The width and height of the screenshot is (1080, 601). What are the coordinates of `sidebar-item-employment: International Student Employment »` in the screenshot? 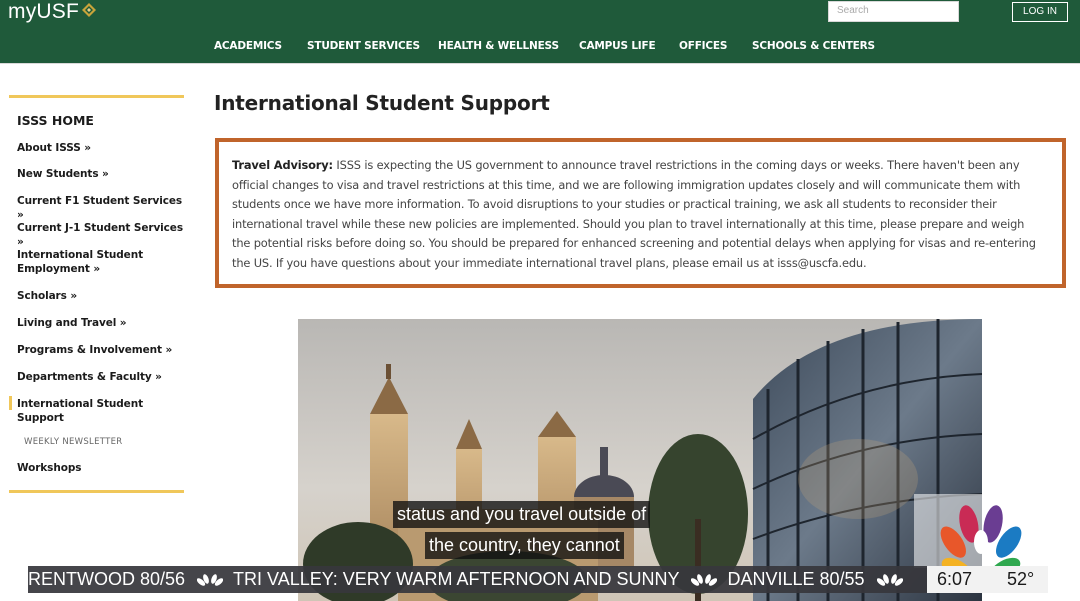 It's located at (87, 262).